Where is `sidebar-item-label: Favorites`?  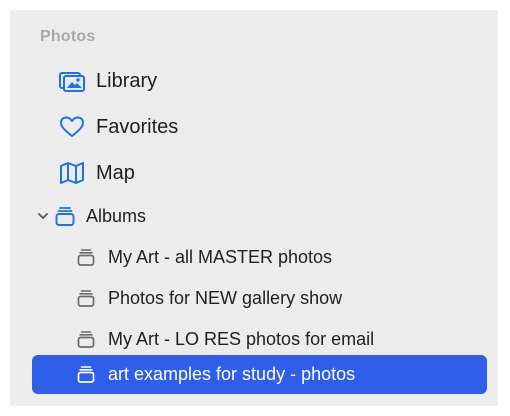 sidebar-item-label: Favorites is located at coordinates (137, 126).